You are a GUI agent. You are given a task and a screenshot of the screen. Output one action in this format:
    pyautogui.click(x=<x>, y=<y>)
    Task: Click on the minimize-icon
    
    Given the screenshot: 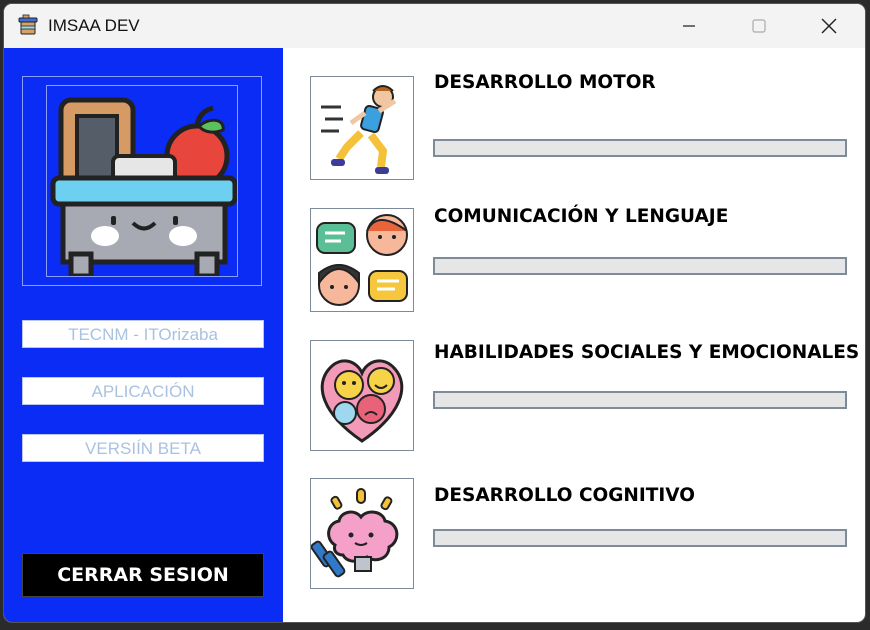 What is the action you would take?
    pyautogui.click(x=689, y=26)
    